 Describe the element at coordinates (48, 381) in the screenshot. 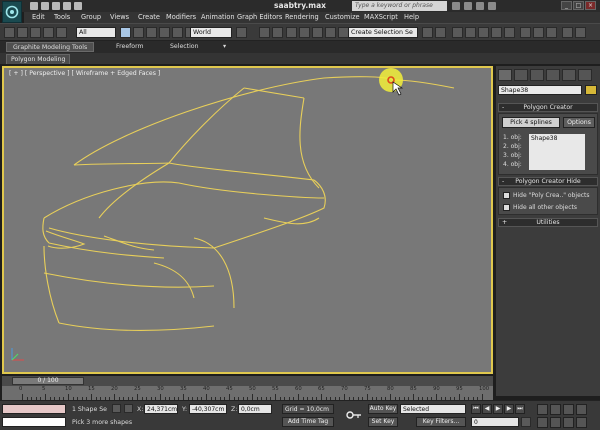

I see `time-slider: 0 / 100` at that location.